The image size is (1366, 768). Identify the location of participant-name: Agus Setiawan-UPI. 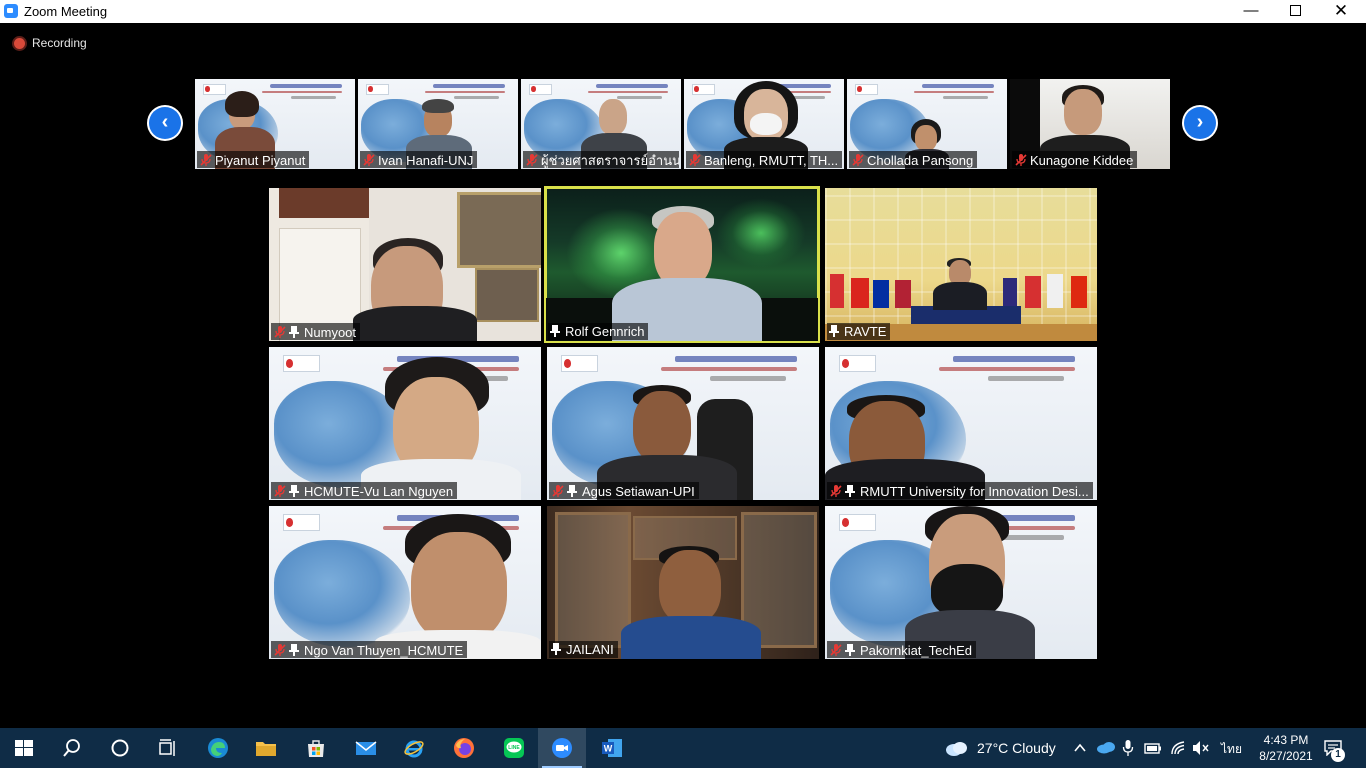
(638, 491).